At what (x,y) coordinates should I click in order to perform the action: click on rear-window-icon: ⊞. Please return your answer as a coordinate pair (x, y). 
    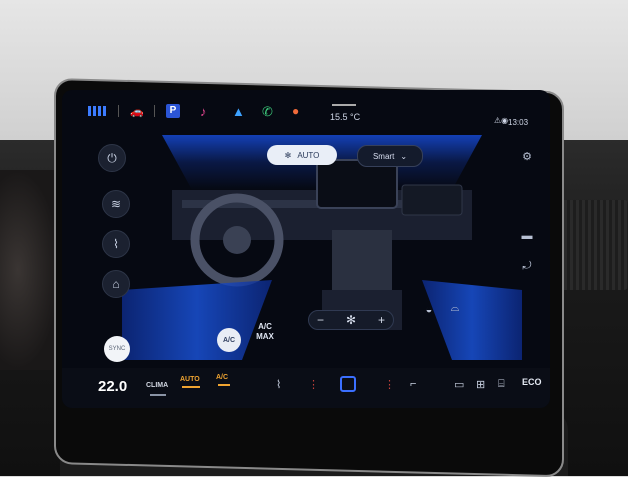
    Looking at the image, I should click on (480, 384).